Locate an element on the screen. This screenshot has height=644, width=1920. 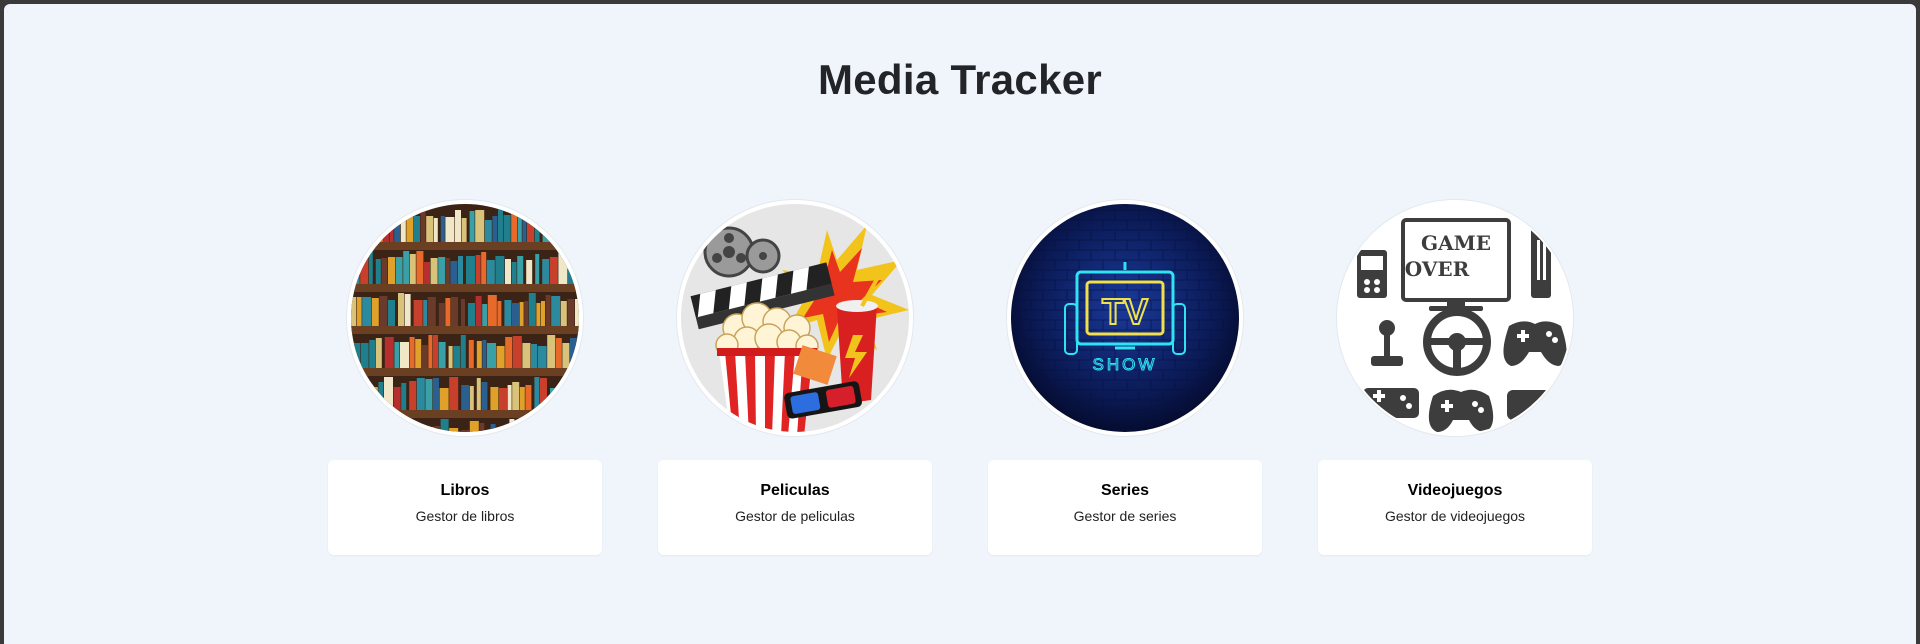
card-body: Series Gestor de series is located at coordinates (1125, 507).